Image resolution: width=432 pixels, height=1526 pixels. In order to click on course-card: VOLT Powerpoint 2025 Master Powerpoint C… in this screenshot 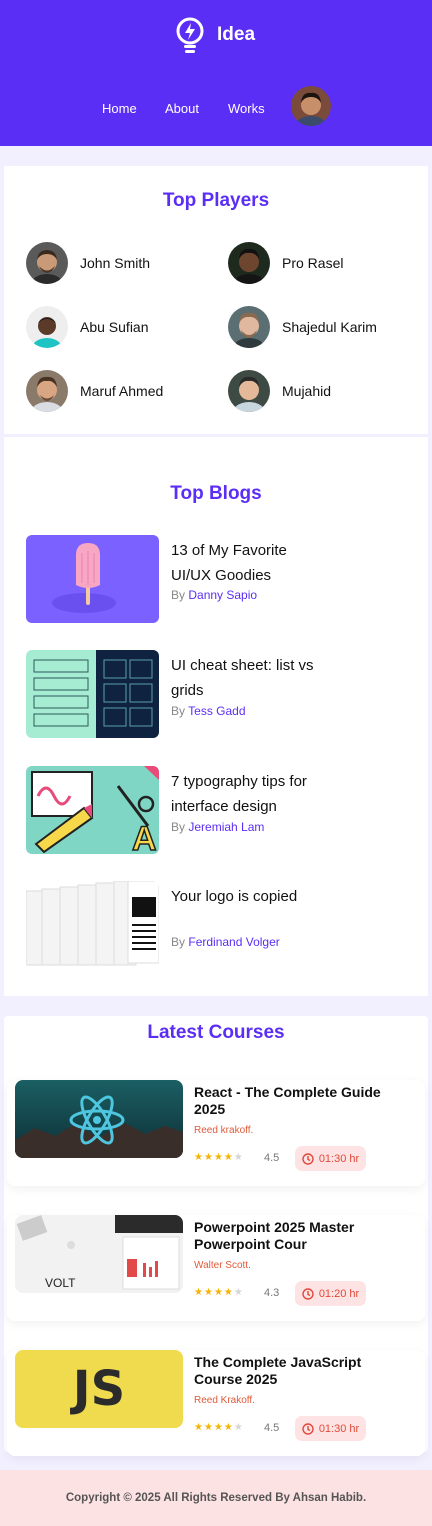, I will do `click(216, 1268)`.